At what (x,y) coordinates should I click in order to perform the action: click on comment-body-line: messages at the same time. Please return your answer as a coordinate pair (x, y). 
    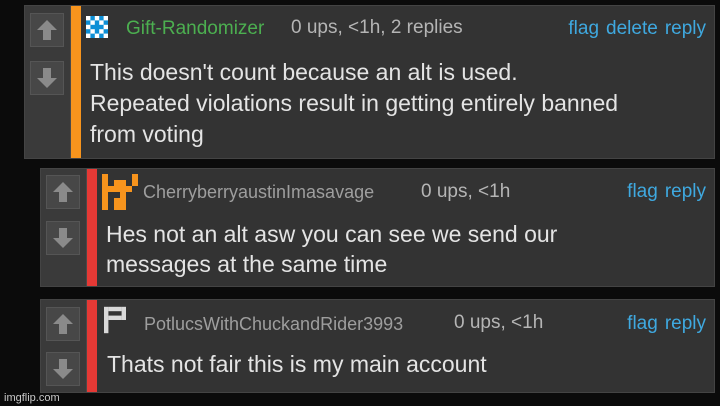
    Looking at the image, I should click on (247, 264).